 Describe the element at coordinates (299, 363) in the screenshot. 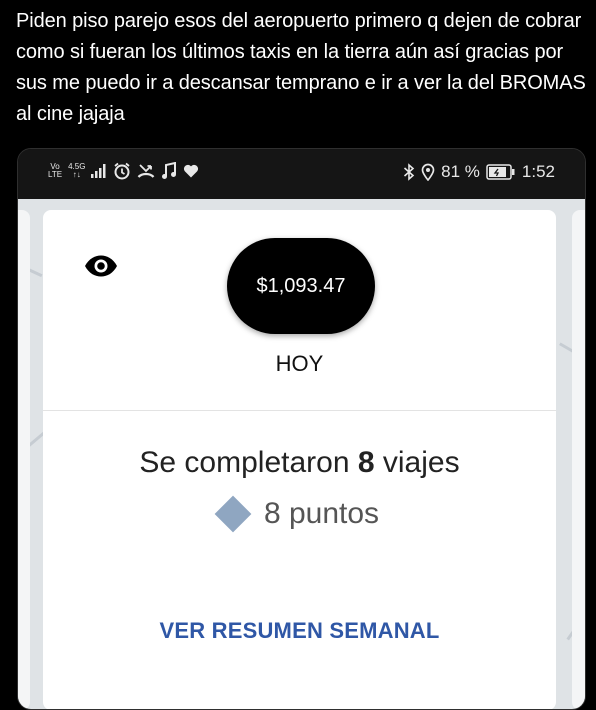

I see `period-label: HOY` at that location.